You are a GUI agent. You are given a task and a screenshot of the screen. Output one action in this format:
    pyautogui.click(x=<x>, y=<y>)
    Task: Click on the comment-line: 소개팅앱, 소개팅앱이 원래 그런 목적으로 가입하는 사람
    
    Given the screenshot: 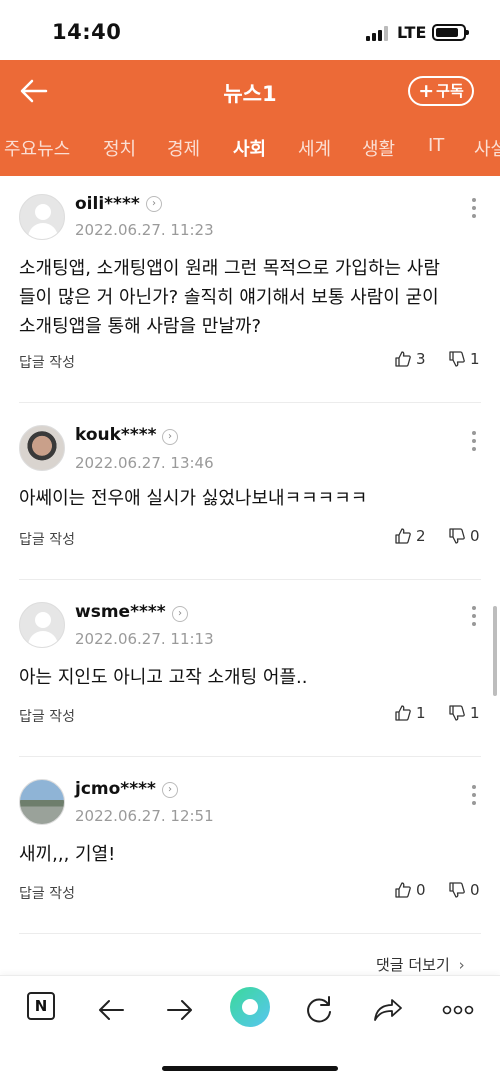 What is the action you would take?
    pyautogui.click(x=229, y=268)
    